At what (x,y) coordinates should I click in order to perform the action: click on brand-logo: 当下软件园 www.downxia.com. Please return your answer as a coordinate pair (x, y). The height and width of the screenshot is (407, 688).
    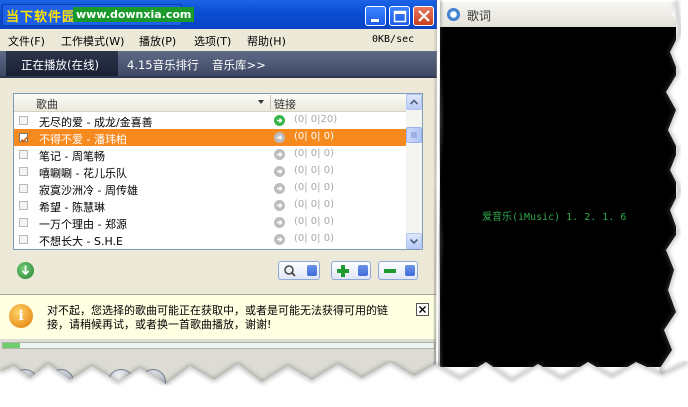
    Looking at the image, I should click on (98, 15).